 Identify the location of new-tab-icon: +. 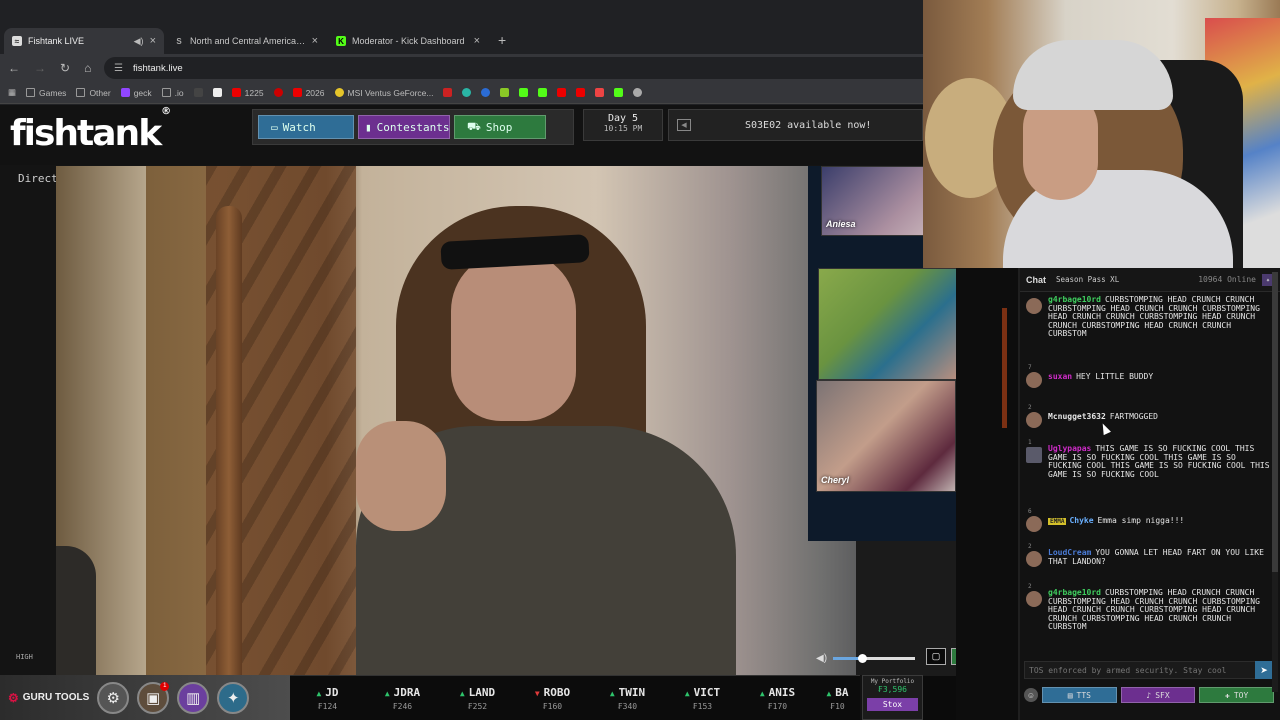
(502, 43).